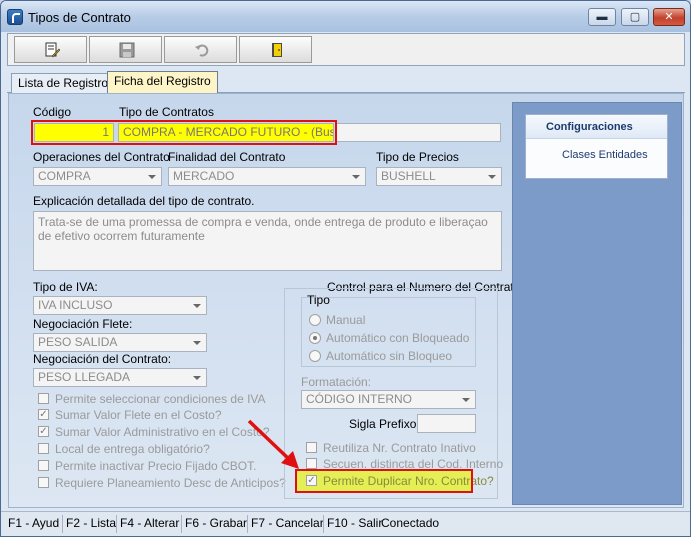 The height and width of the screenshot is (537, 691). What do you see at coordinates (398, 338) in the screenshot?
I see `radio-label: Automático con Bloqueado` at bounding box center [398, 338].